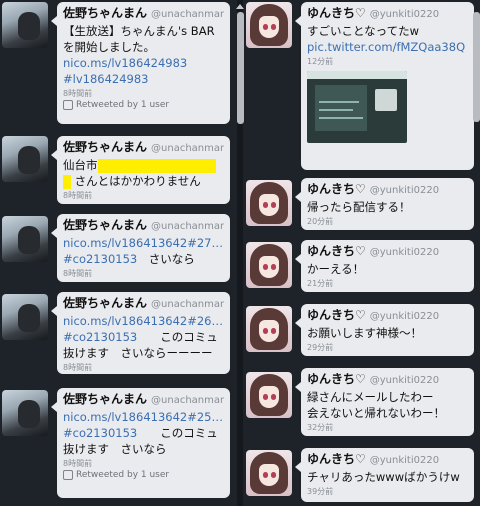  What do you see at coordinates (370, 397) in the screenshot?
I see `tweet-text: 緑さんにメールしたわー` at bounding box center [370, 397].